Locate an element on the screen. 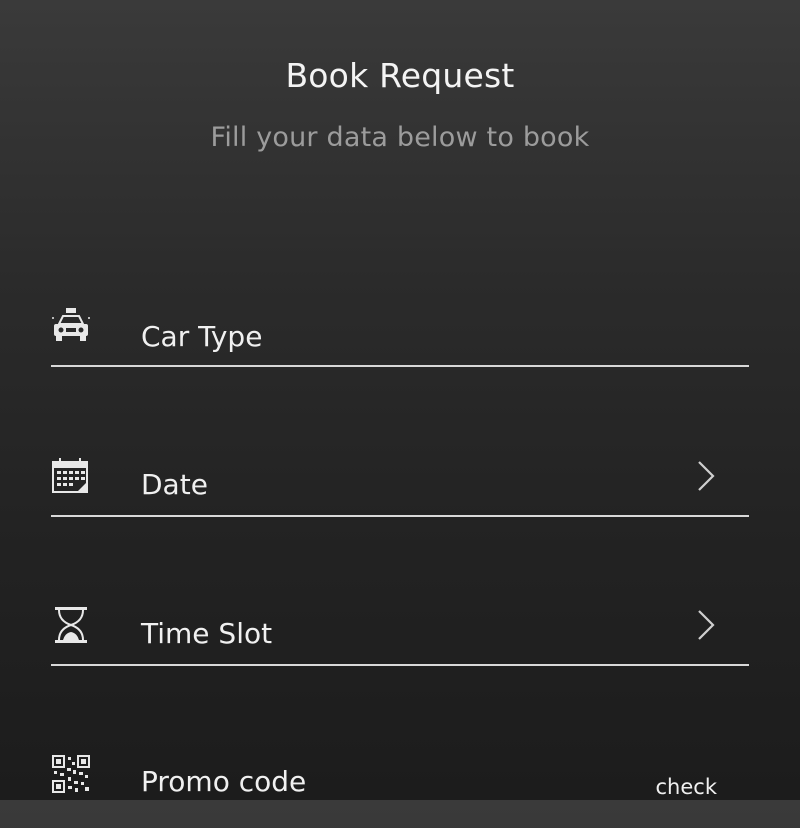  calendar-icon is located at coordinates (71, 476).